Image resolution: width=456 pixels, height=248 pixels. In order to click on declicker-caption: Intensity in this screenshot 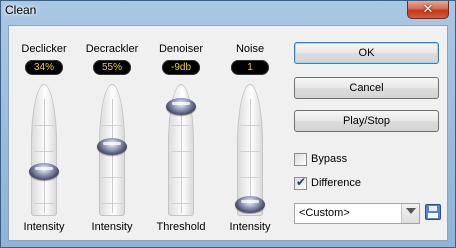, I will do `click(44, 227)`.